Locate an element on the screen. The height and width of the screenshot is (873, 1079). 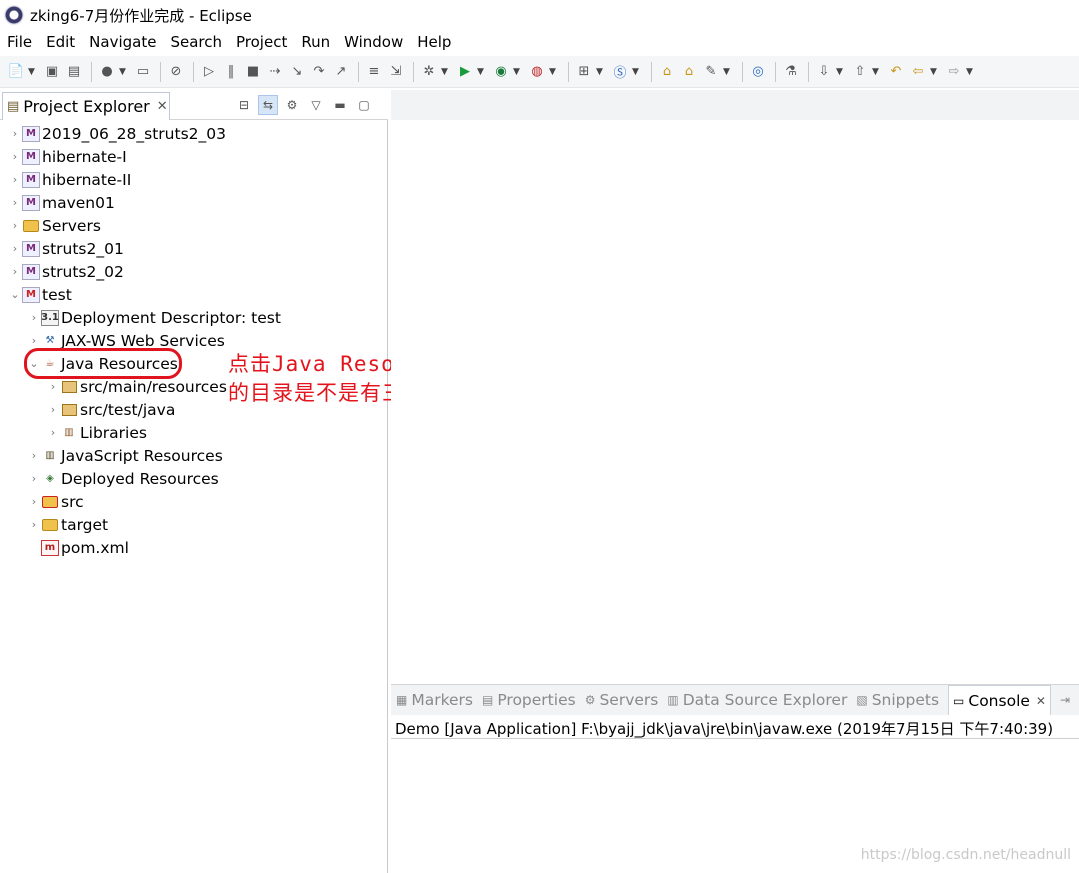
next-annotation-dropdown-icon: ▼ is located at coordinates (841, 72).